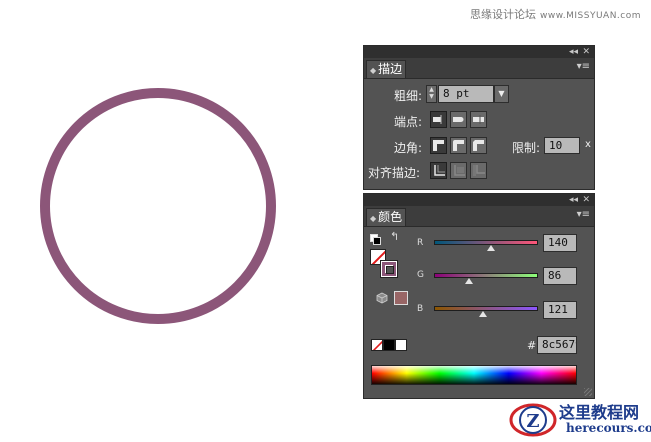 This screenshot has height=442, width=651. I want to click on limit-input: 10, so click(562, 145).